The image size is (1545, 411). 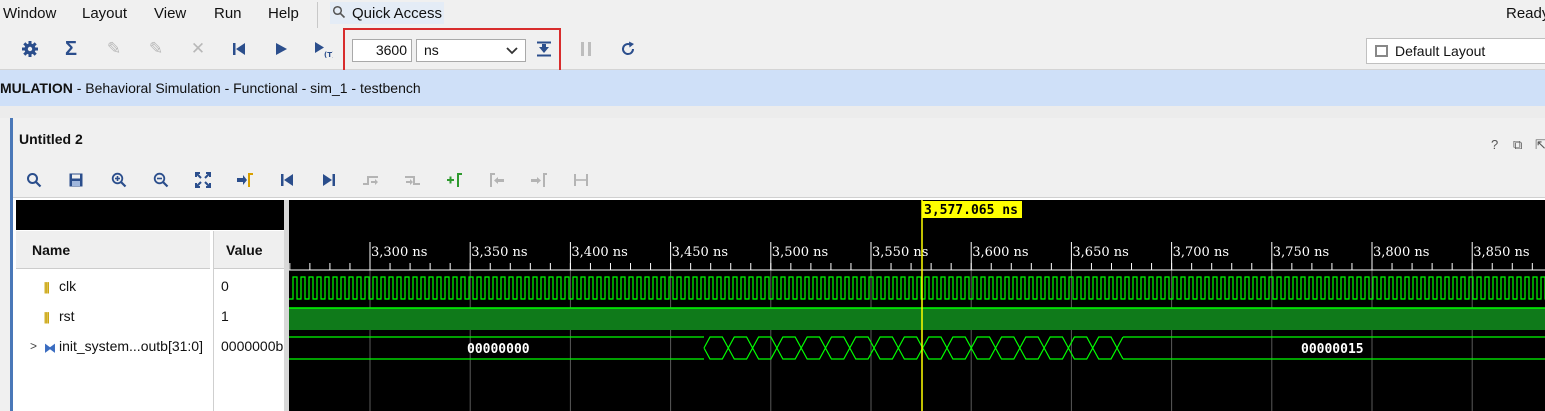 What do you see at coordinates (599, 252) in the screenshot?
I see `time-tick-label: 3,400 ns` at bounding box center [599, 252].